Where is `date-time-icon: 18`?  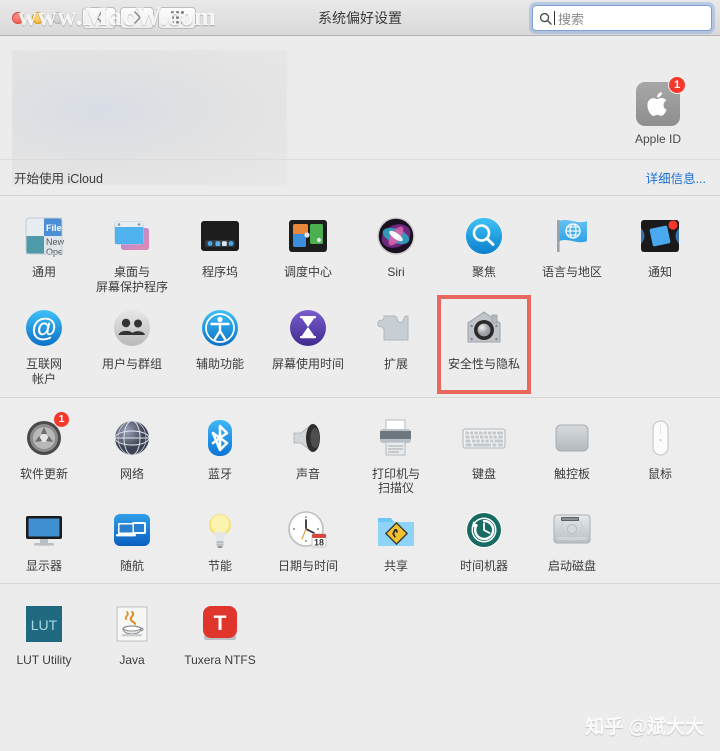
date-time-icon: 18 is located at coordinates (308, 530).